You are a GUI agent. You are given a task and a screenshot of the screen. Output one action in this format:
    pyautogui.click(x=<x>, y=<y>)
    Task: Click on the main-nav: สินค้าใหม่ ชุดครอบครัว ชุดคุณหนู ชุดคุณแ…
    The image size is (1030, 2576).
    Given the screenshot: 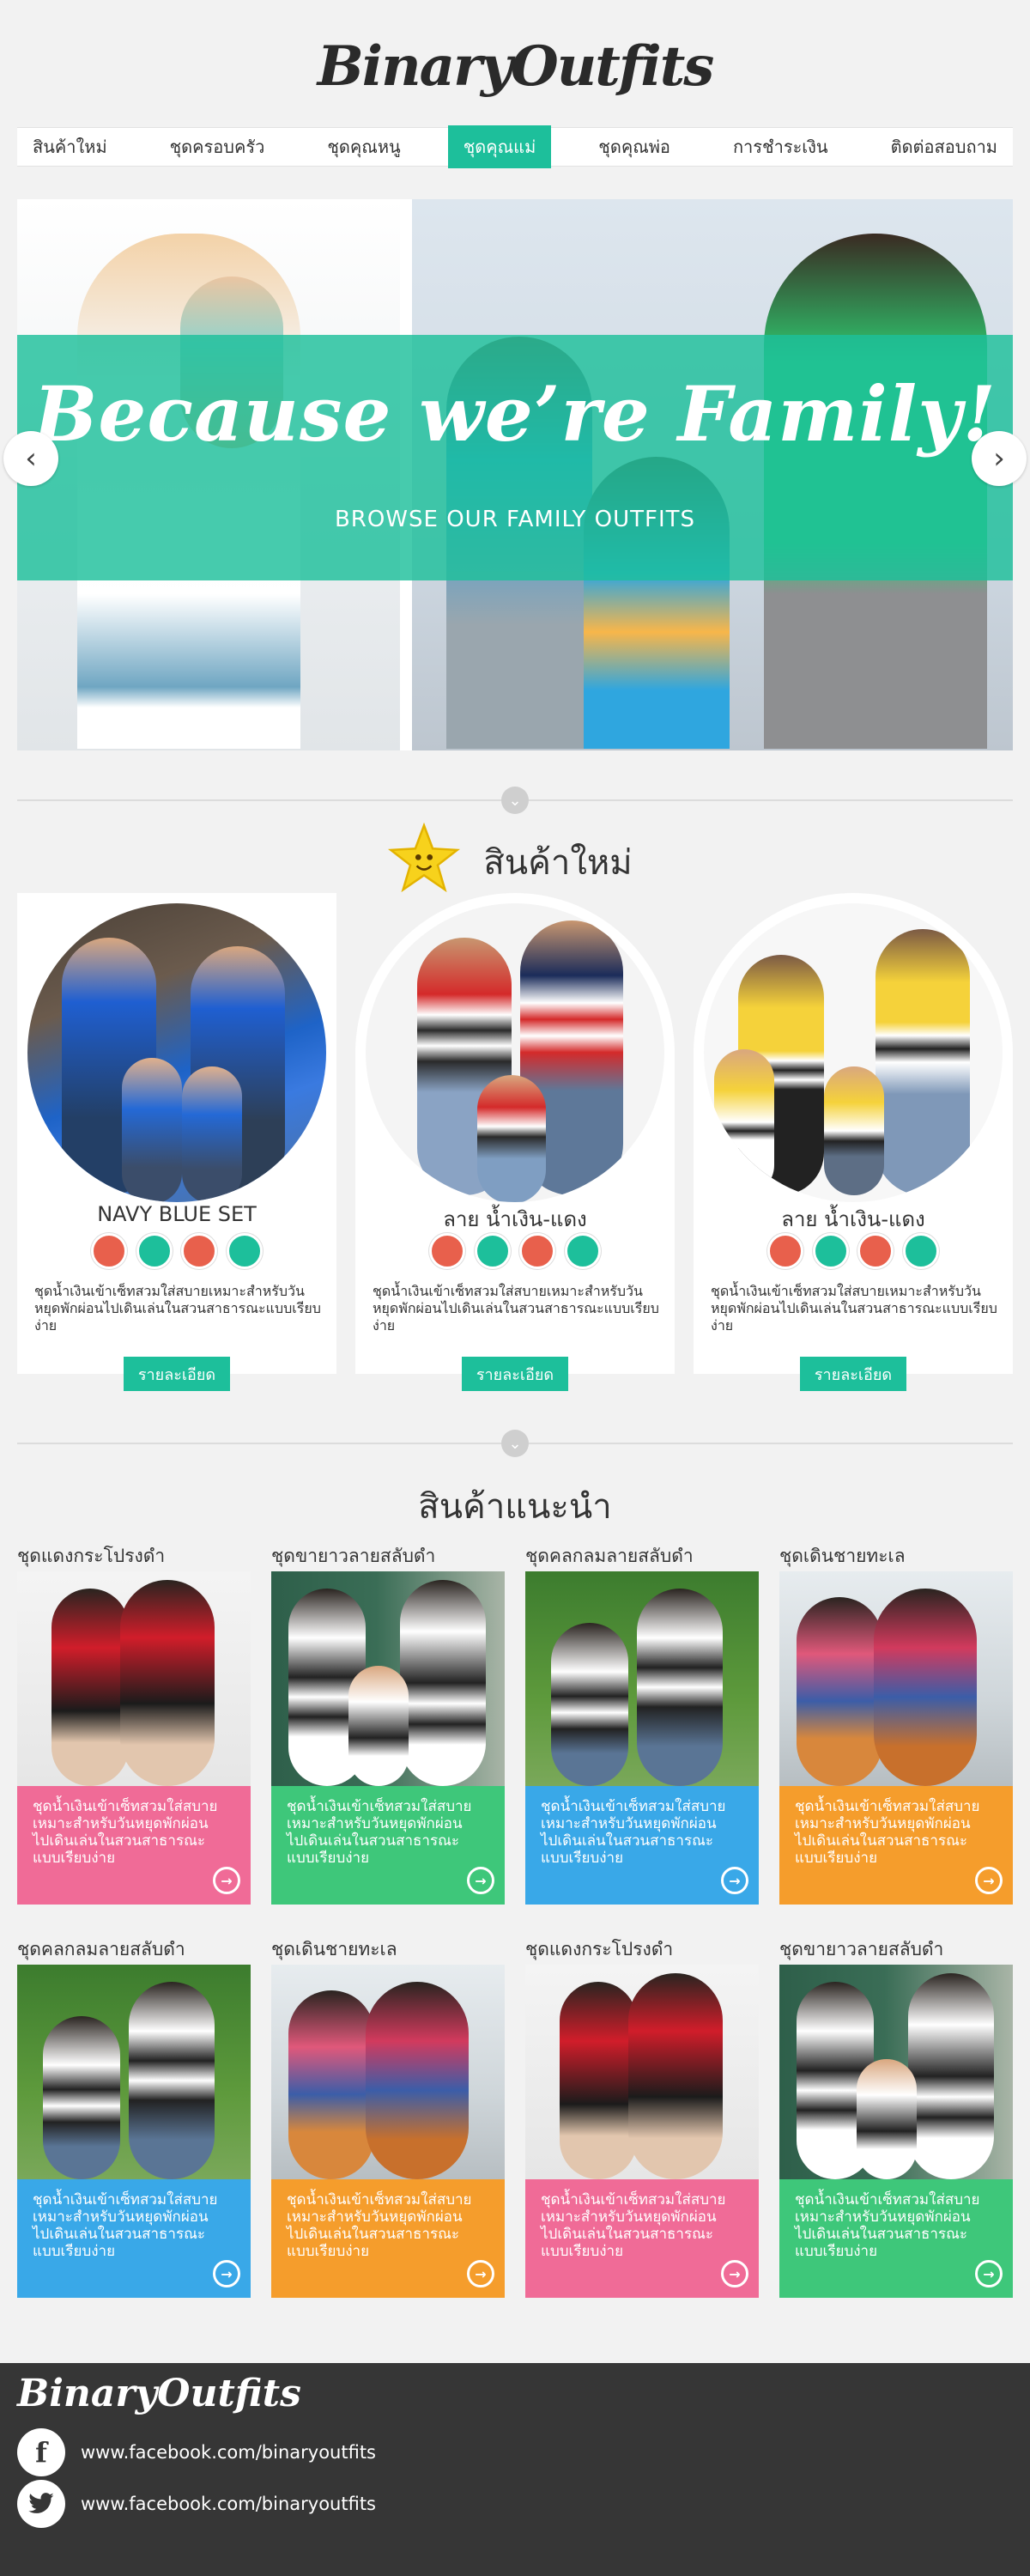 What is the action you would take?
    pyautogui.click(x=515, y=146)
    